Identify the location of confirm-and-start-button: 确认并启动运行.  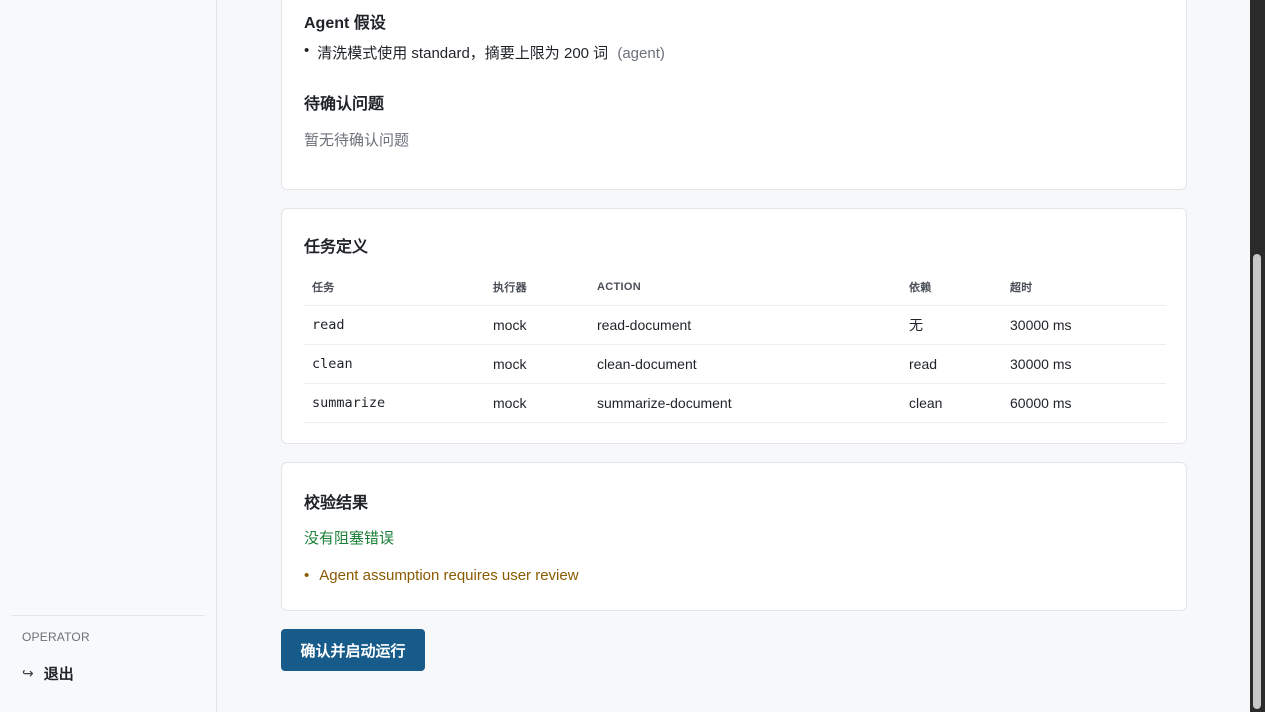
(353, 650).